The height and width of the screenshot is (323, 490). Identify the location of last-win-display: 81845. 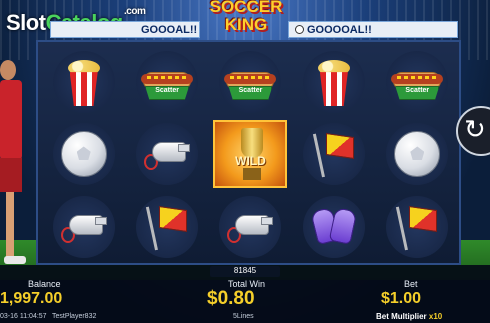
(245, 271).